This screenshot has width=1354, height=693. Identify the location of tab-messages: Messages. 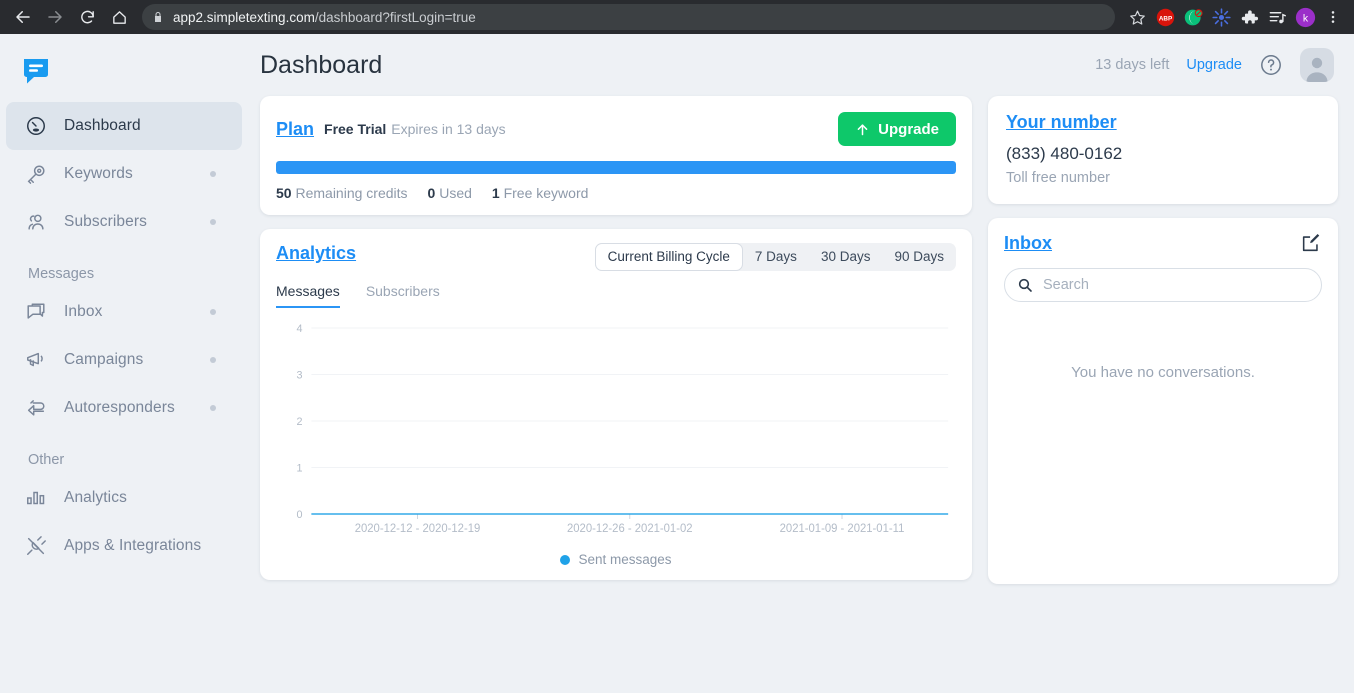
(308, 295).